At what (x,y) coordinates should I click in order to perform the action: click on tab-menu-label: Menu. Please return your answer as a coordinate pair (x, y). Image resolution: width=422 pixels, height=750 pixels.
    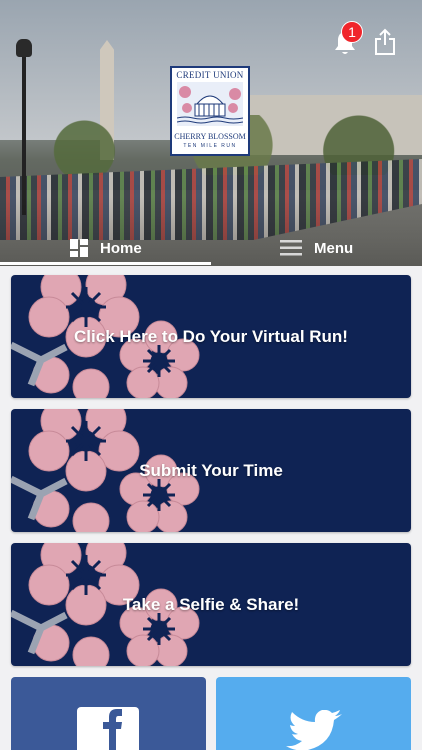
    Looking at the image, I should click on (334, 248).